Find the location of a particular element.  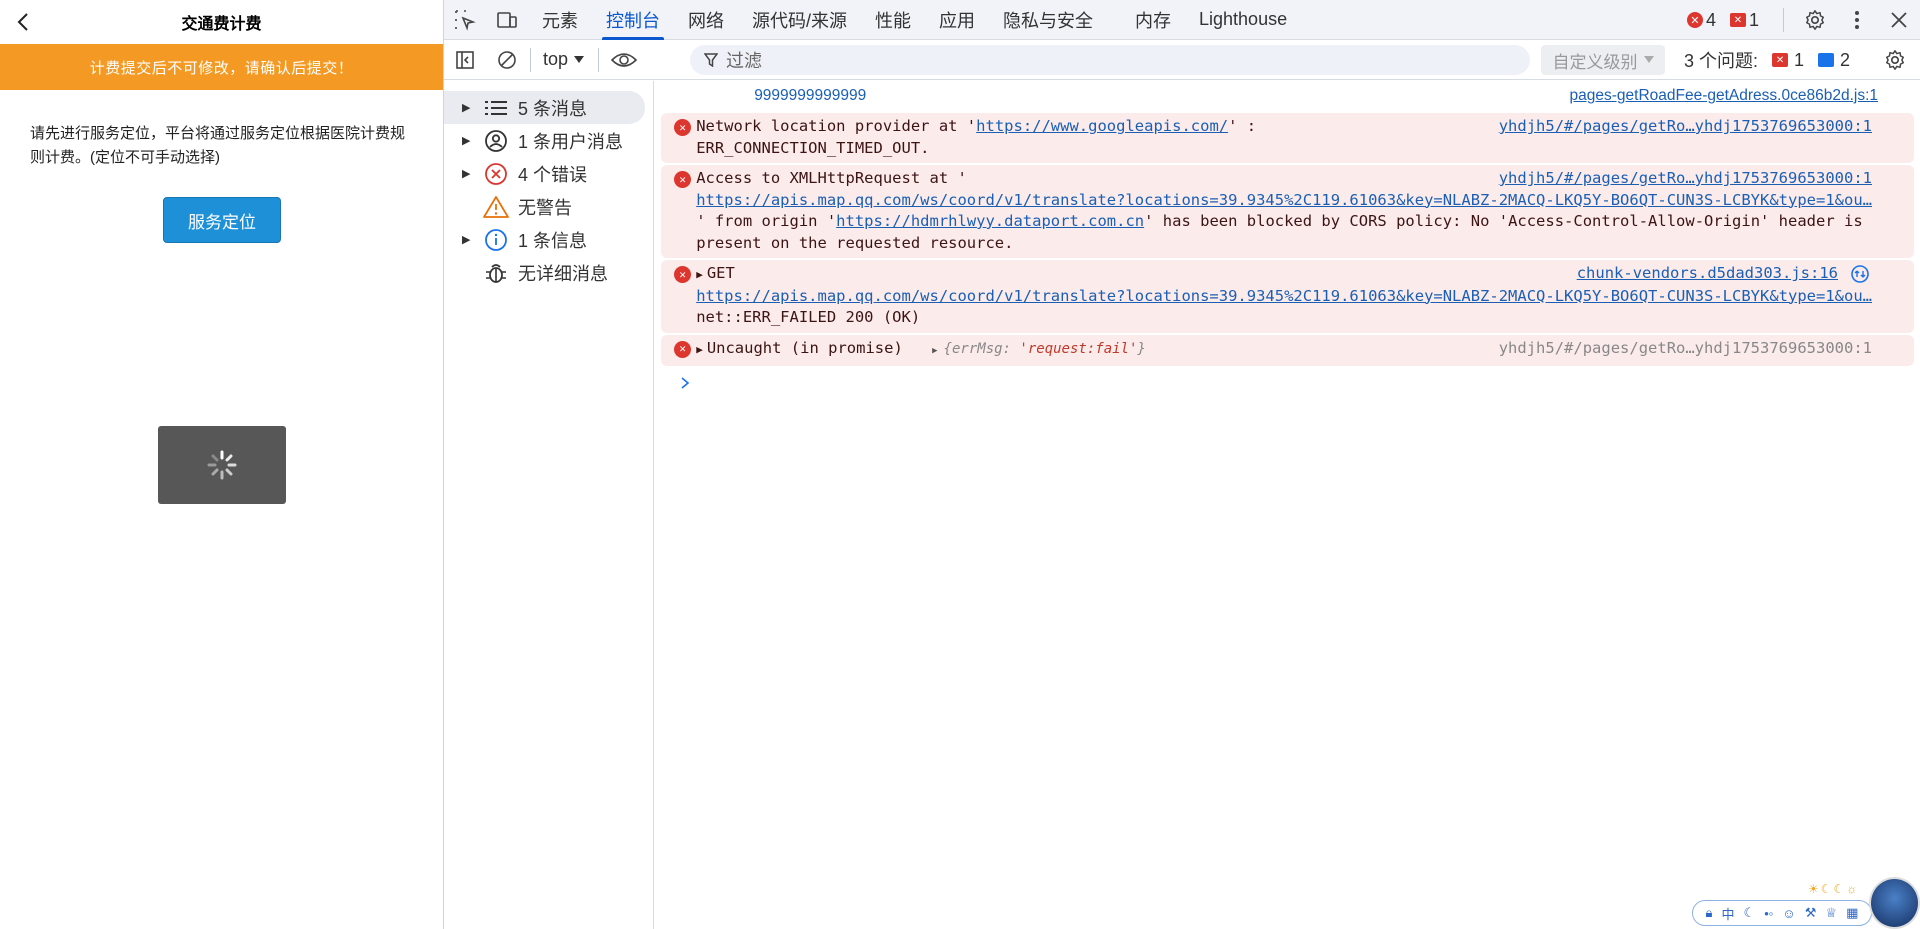

ime-weather-icons: ☀☾☾☼ is located at coordinates (1834, 889).